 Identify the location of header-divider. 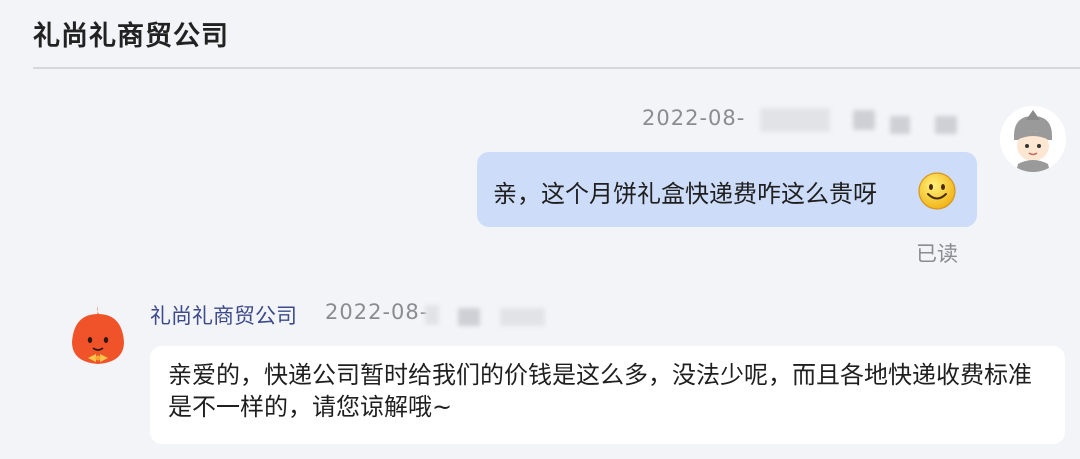
(556, 68).